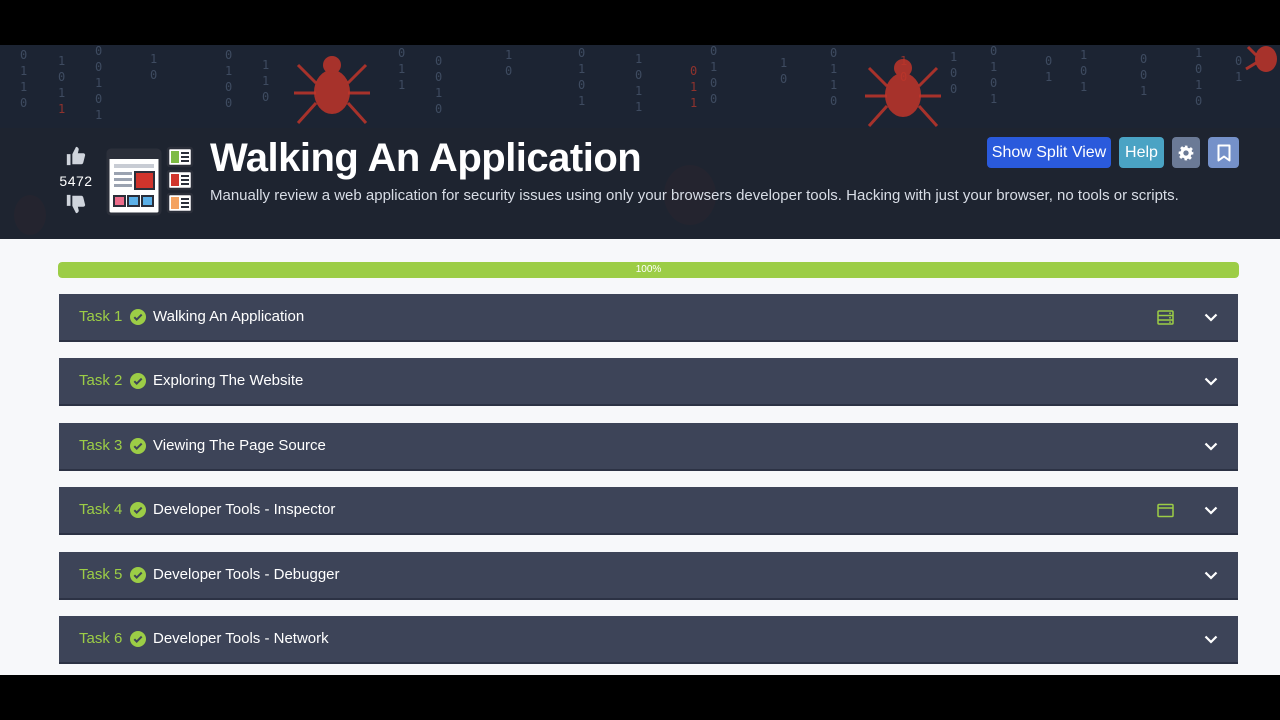 The width and height of the screenshot is (1280, 720). What do you see at coordinates (1165, 317) in the screenshot?
I see `server-icon` at bounding box center [1165, 317].